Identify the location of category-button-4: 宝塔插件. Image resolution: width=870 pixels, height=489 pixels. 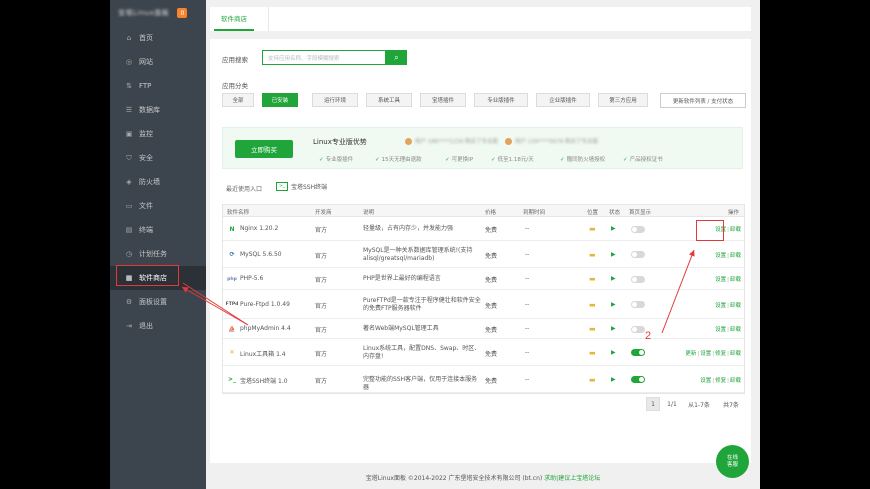
(443, 100).